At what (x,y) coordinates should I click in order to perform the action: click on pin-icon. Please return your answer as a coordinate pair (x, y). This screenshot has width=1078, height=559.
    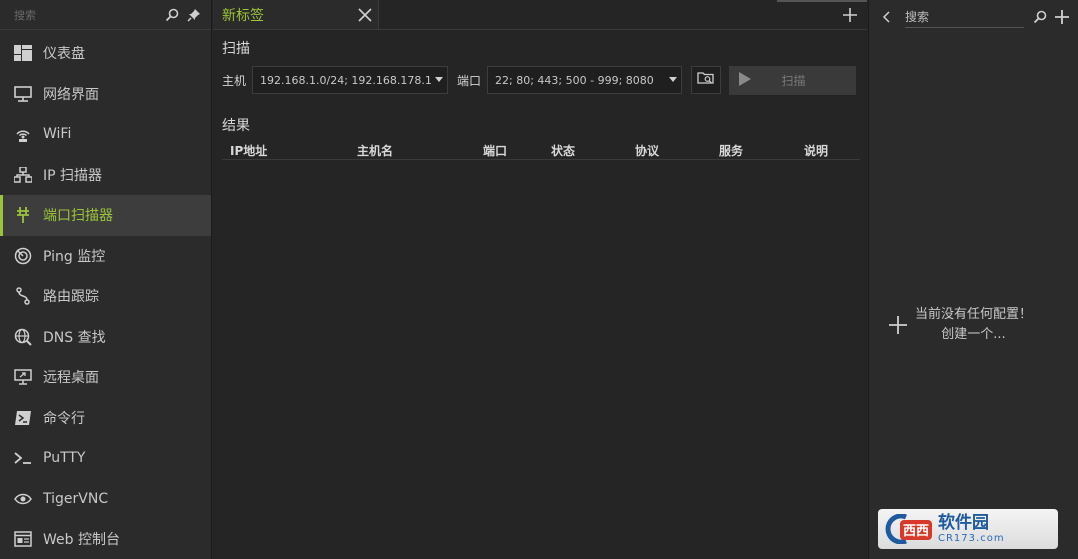
    Looking at the image, I should click on (194, 15).